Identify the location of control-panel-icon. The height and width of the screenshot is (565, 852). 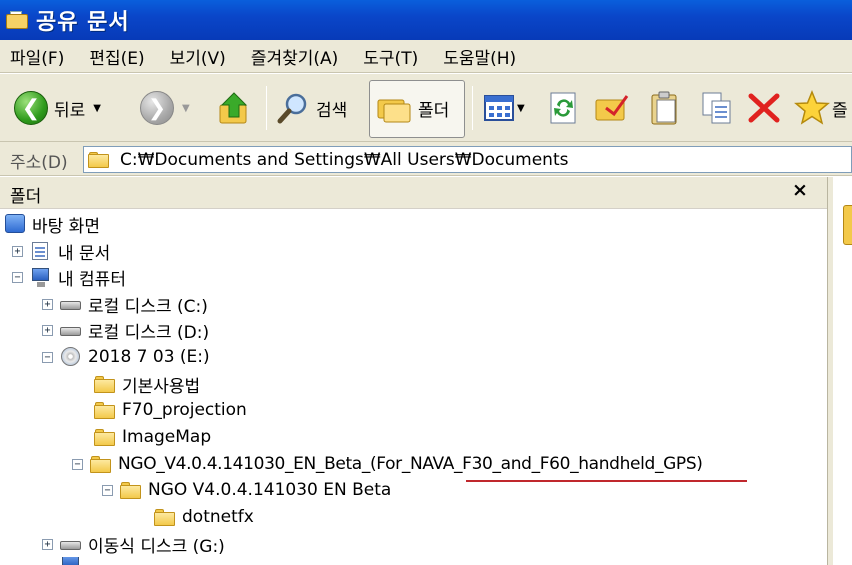
(71, 561).